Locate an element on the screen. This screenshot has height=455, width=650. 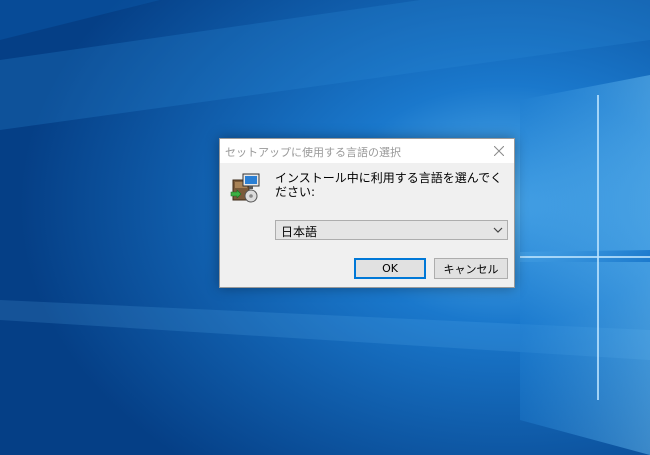
close-icon is located at coordinates (499, 151).